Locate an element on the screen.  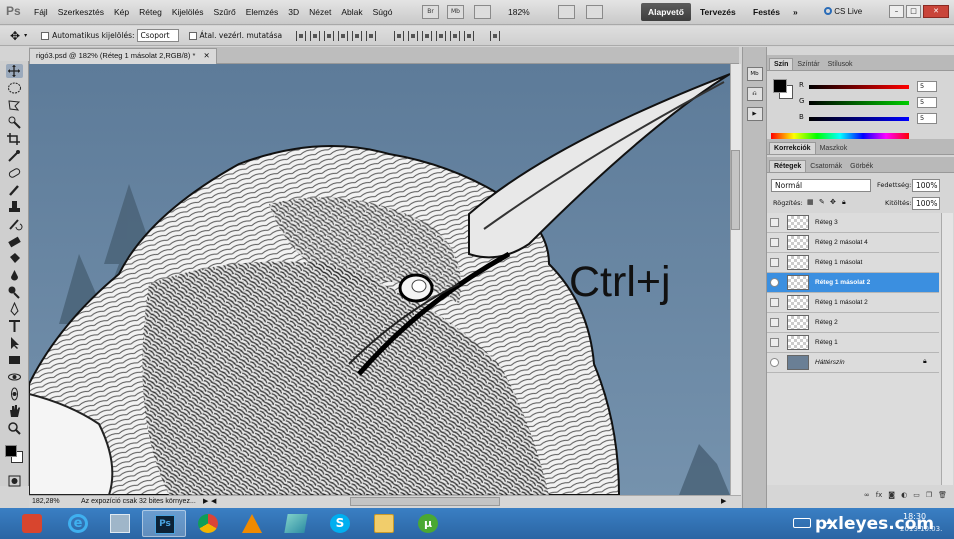
new-layer-icon: ❐ is located at coordinates (929, 499).